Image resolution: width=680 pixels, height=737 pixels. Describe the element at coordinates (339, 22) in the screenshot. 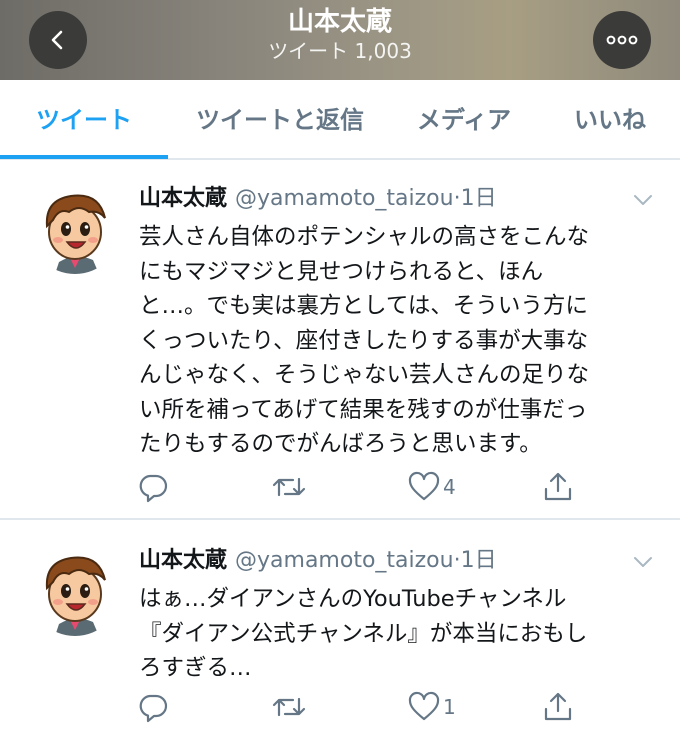

I see `header-title: 山本太蔵` at that location.